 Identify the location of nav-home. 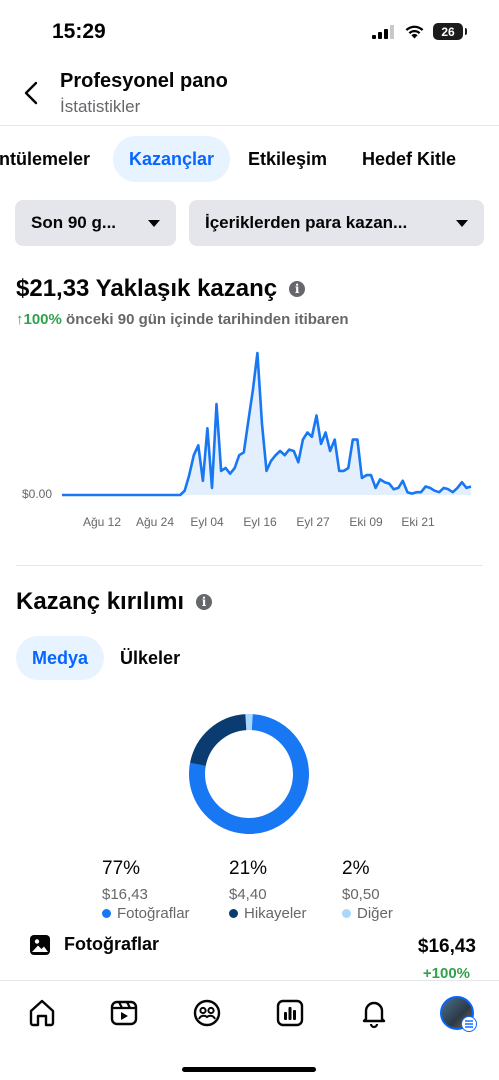
(42, 1013).